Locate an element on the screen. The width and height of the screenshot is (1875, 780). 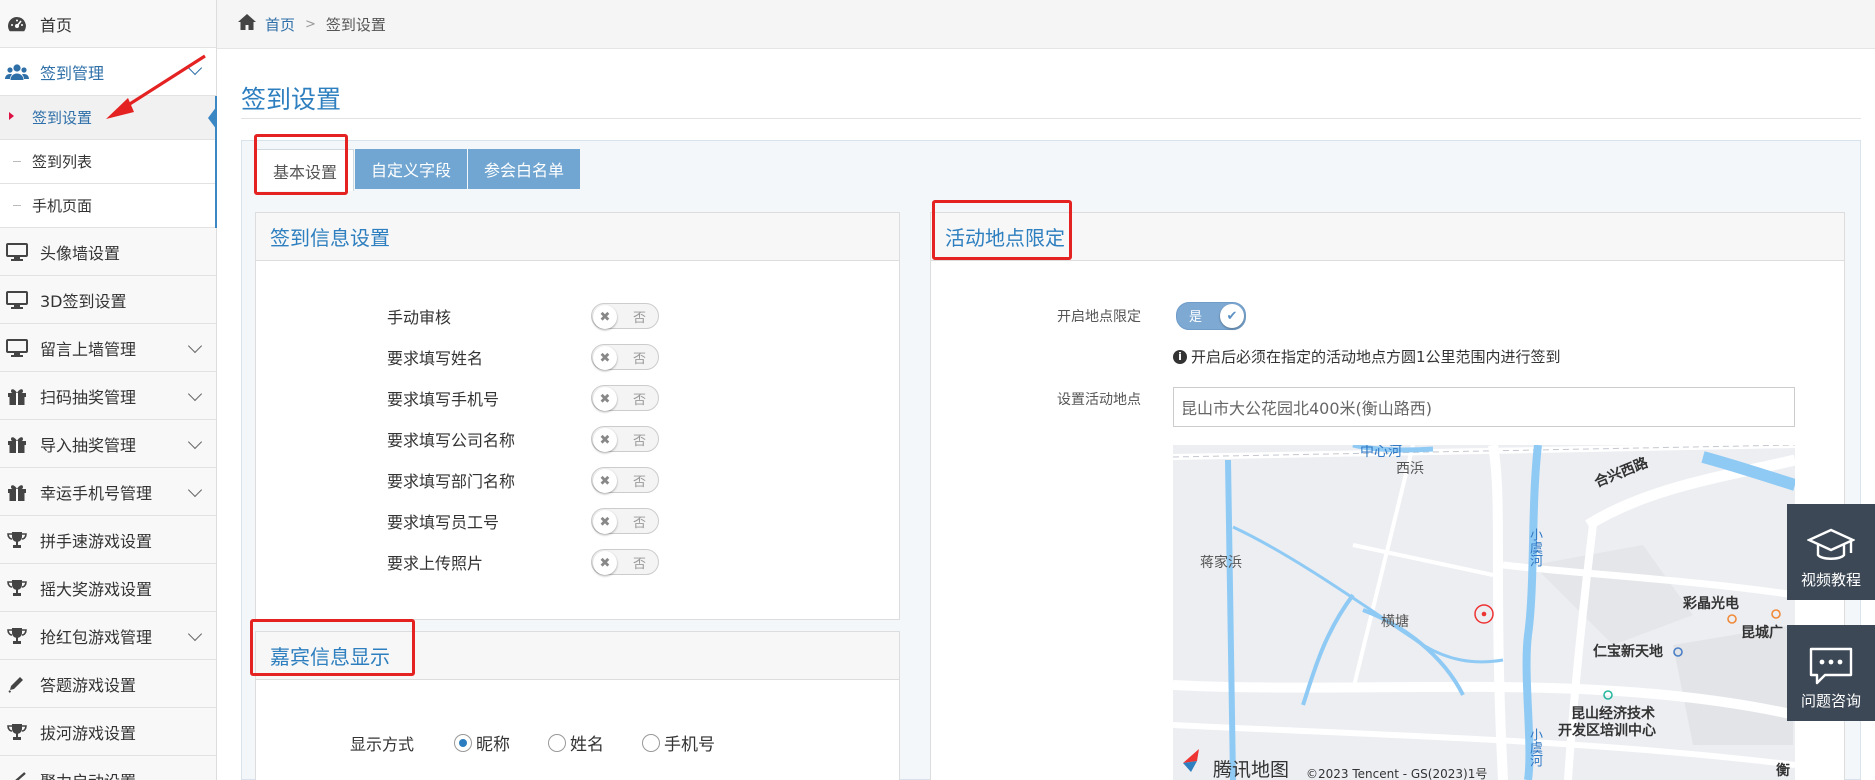
field-label: 要求填写公司名称 is located at coordinates (451, 440).